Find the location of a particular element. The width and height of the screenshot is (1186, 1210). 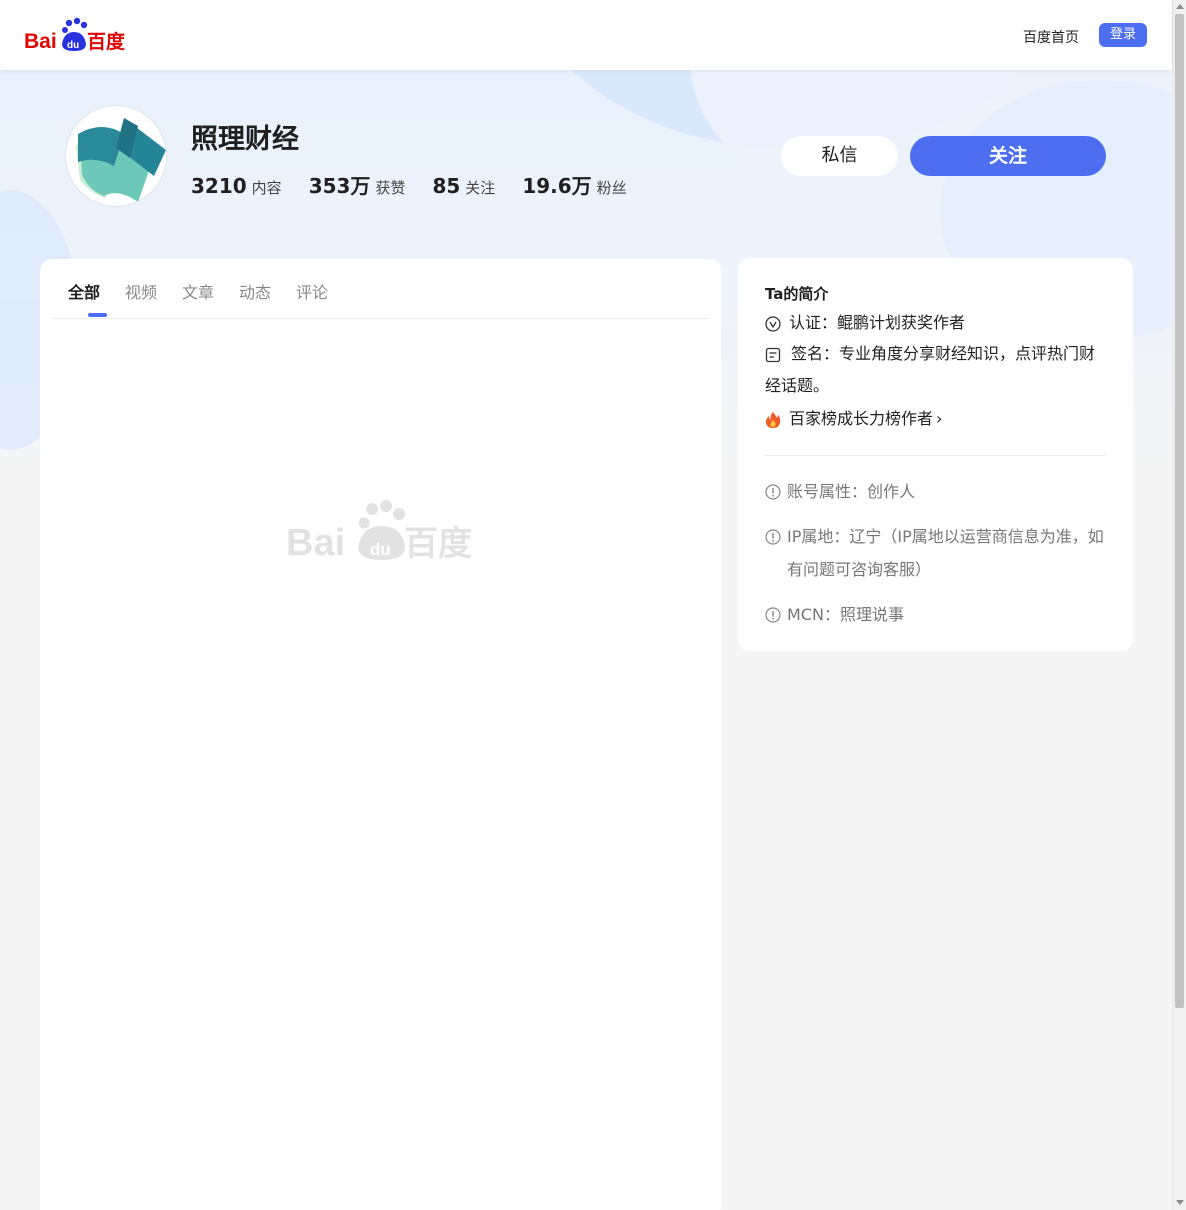

stat-following-count: 85 关注 is located at coordinates (463, 186).